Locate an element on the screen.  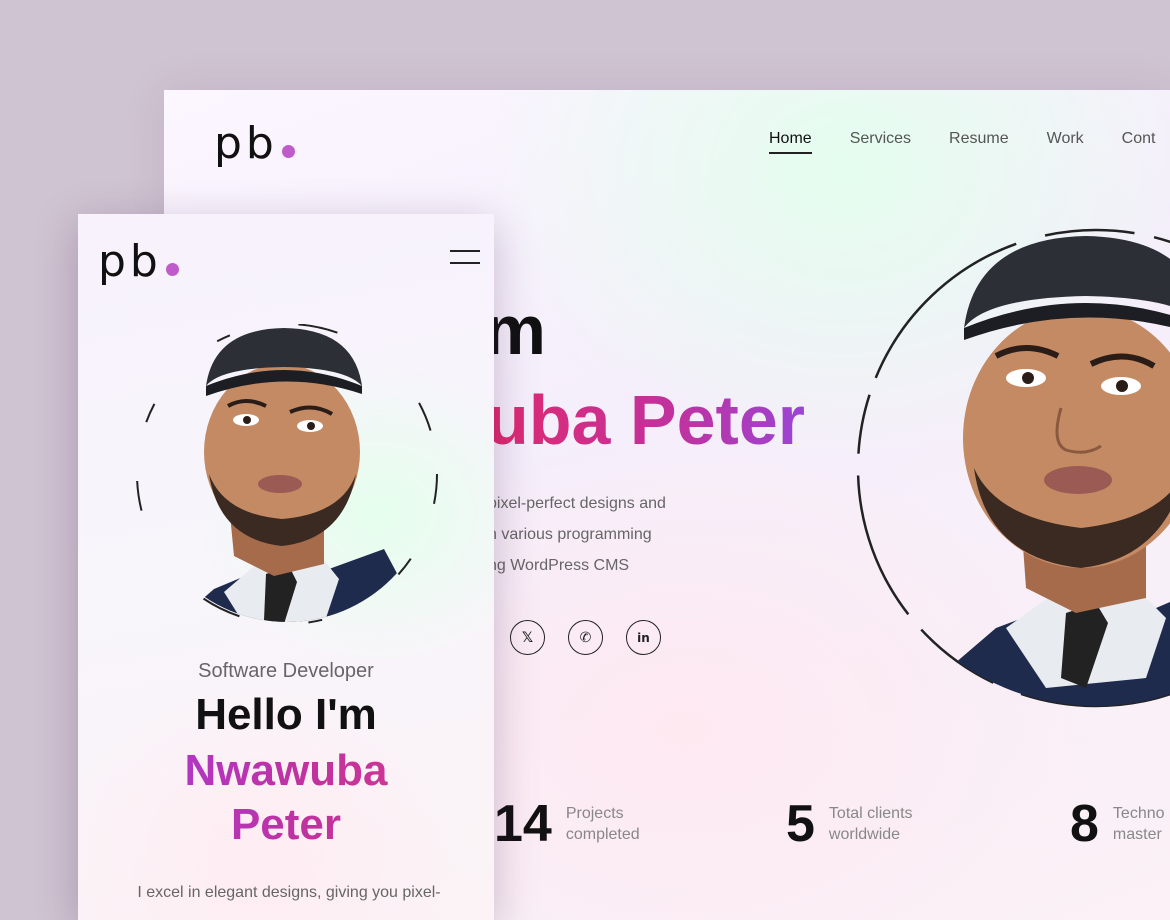
nav-services: Services is located at coordinates (880, 142).